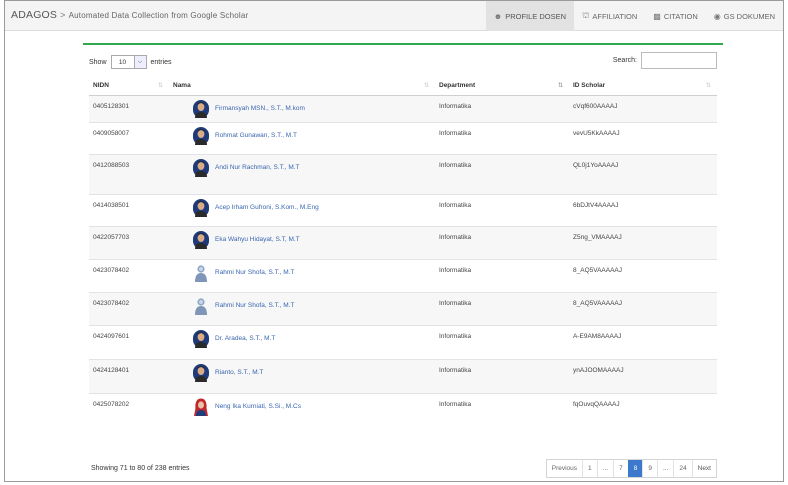  What do you see at coordinates (624, 60) in the screenshot?
I see `search-label: Search:` at bounding box center [624, 60].